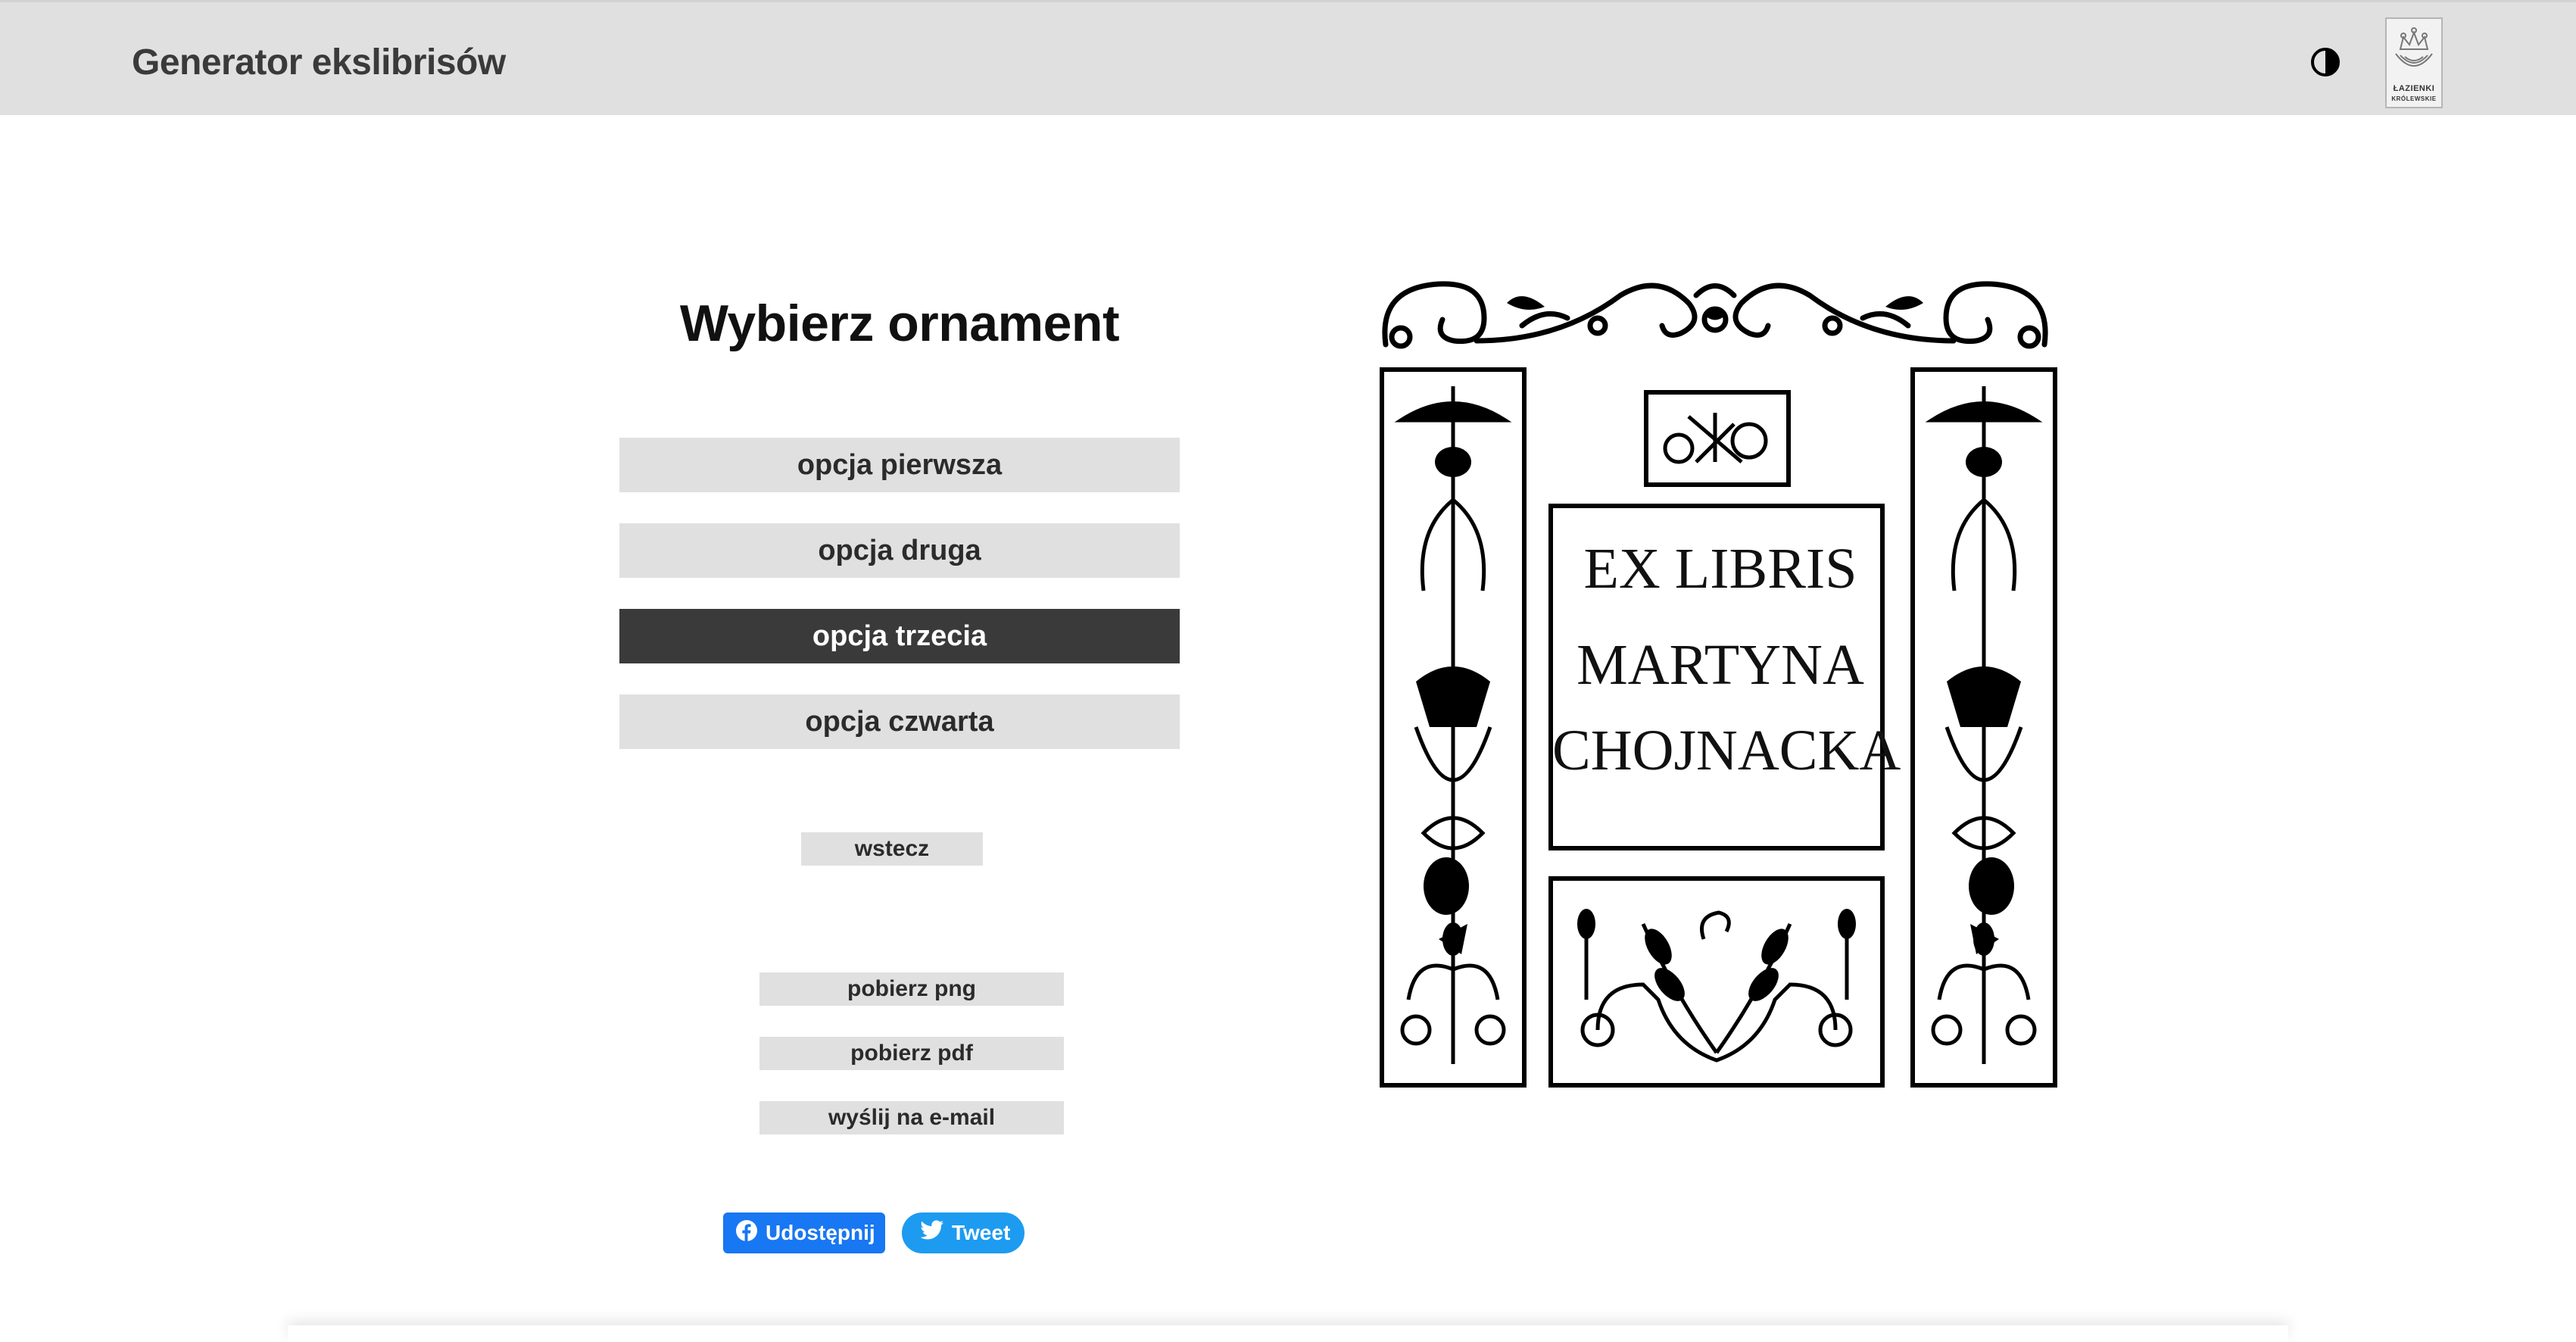 This screenshot has width=2576, height=1342. I want to click on bookplate-line-1: EX LIBRIS, so click(1720, 569).